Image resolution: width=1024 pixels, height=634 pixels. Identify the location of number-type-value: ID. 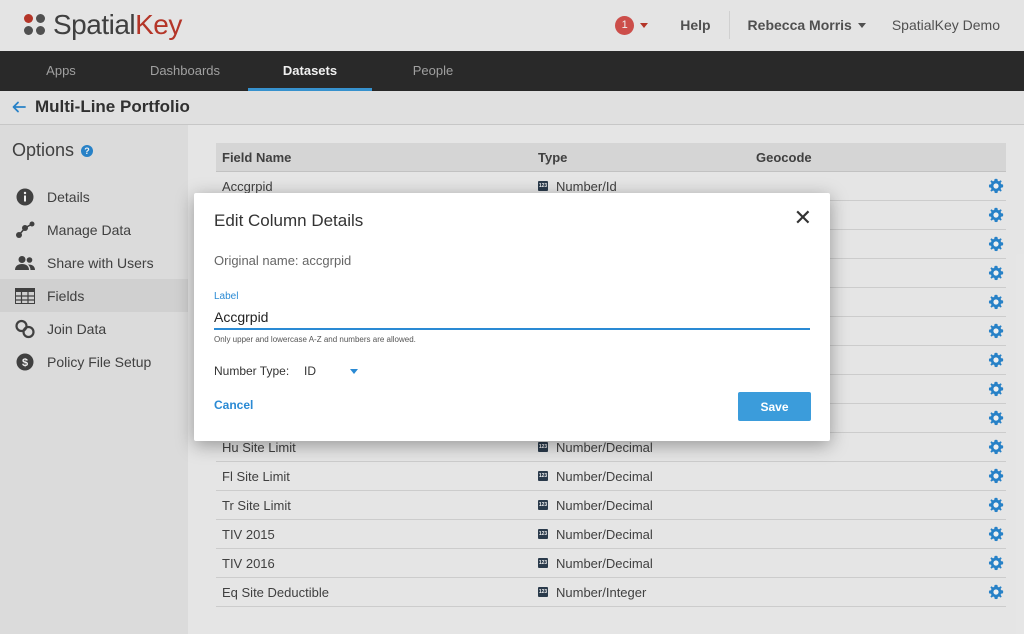
(310, 371).